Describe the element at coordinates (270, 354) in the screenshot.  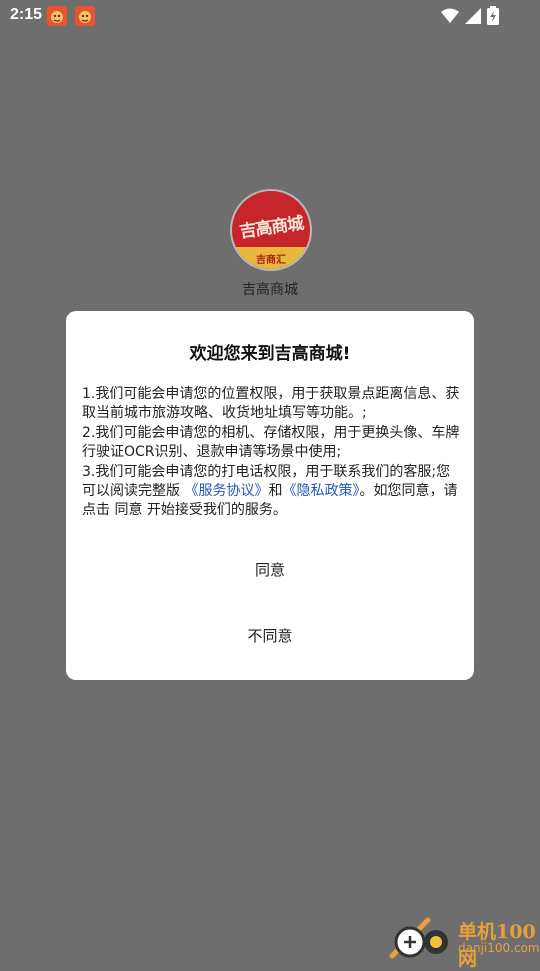
I see `dialog-title: 欢迎您来到吉高商城!` at that location.